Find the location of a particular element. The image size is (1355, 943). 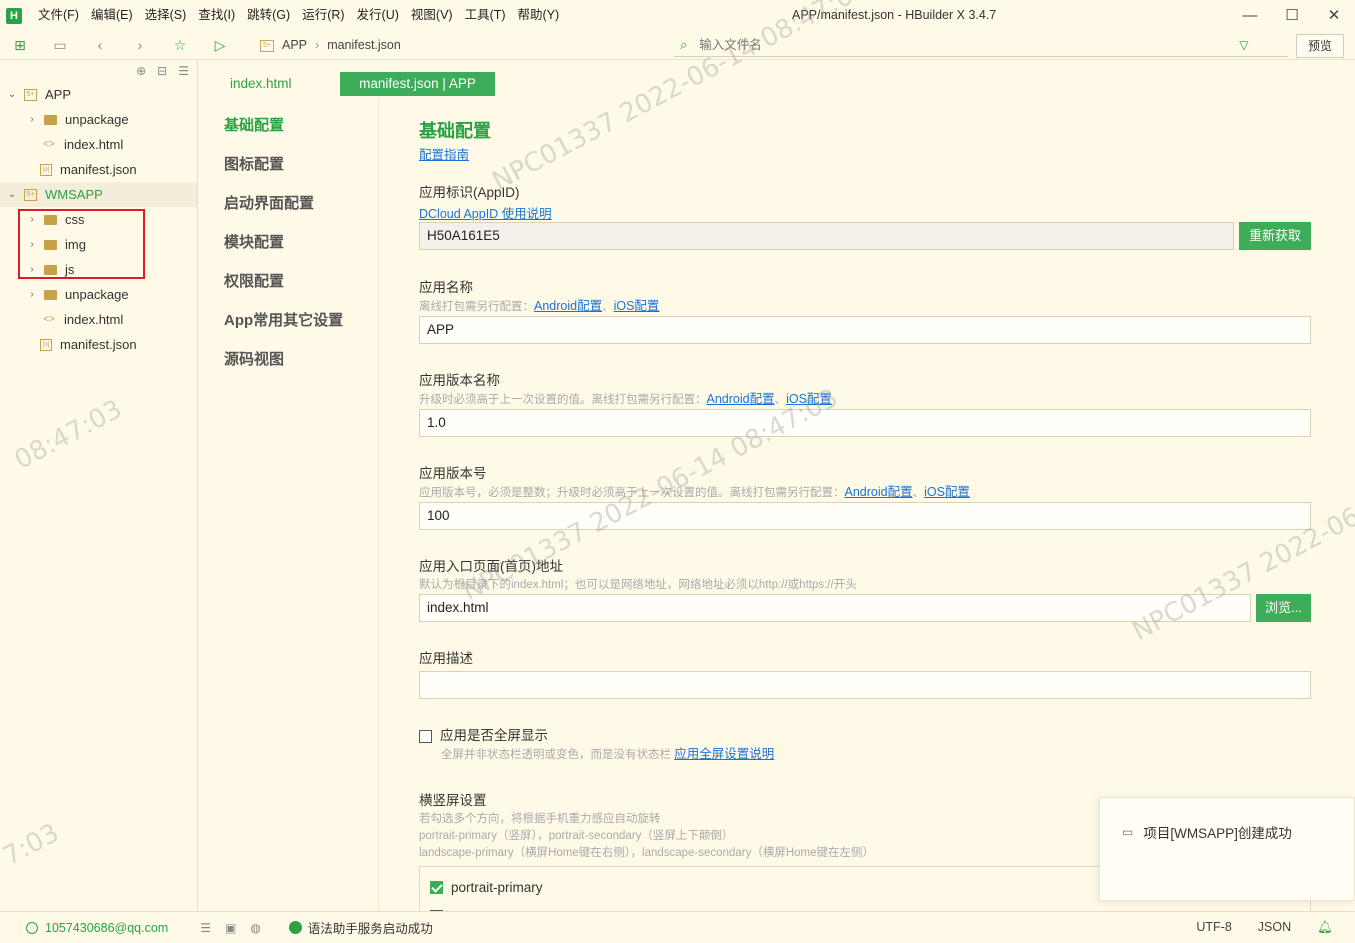

encoding-indicator: UTF-8 is located at coordinates (1213, 927).